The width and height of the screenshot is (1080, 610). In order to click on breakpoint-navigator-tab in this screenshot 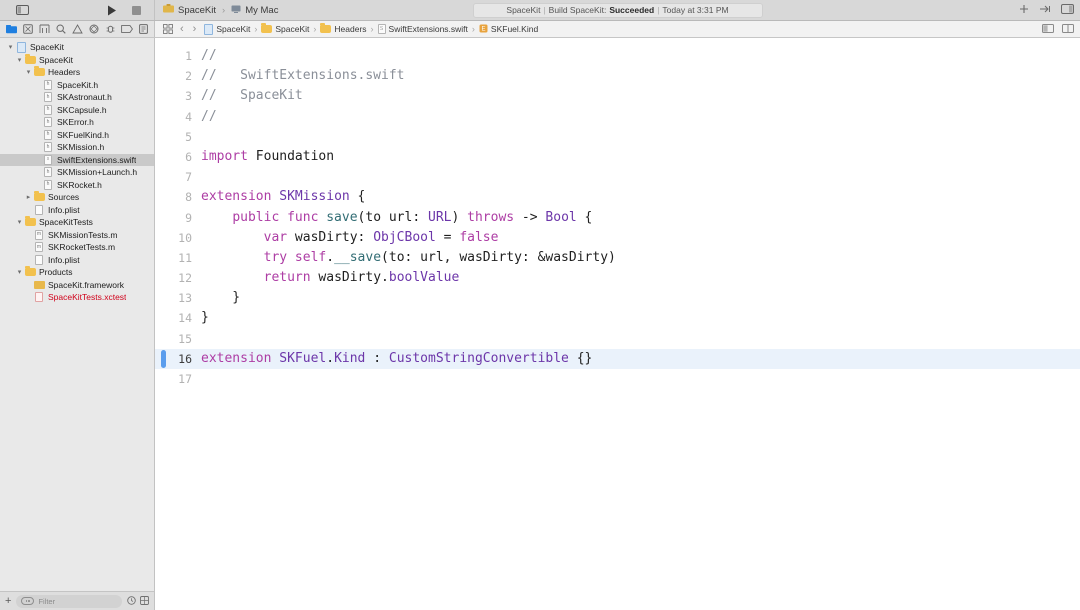, I will do `click(127, 29)`.